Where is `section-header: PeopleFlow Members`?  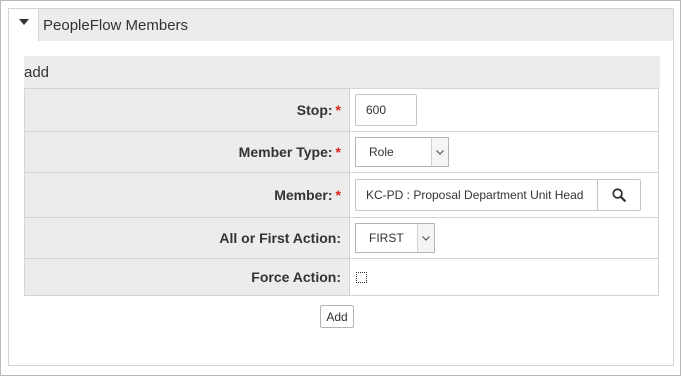
section-header: PeopleFlow Members is located at coordinates (341, 25).